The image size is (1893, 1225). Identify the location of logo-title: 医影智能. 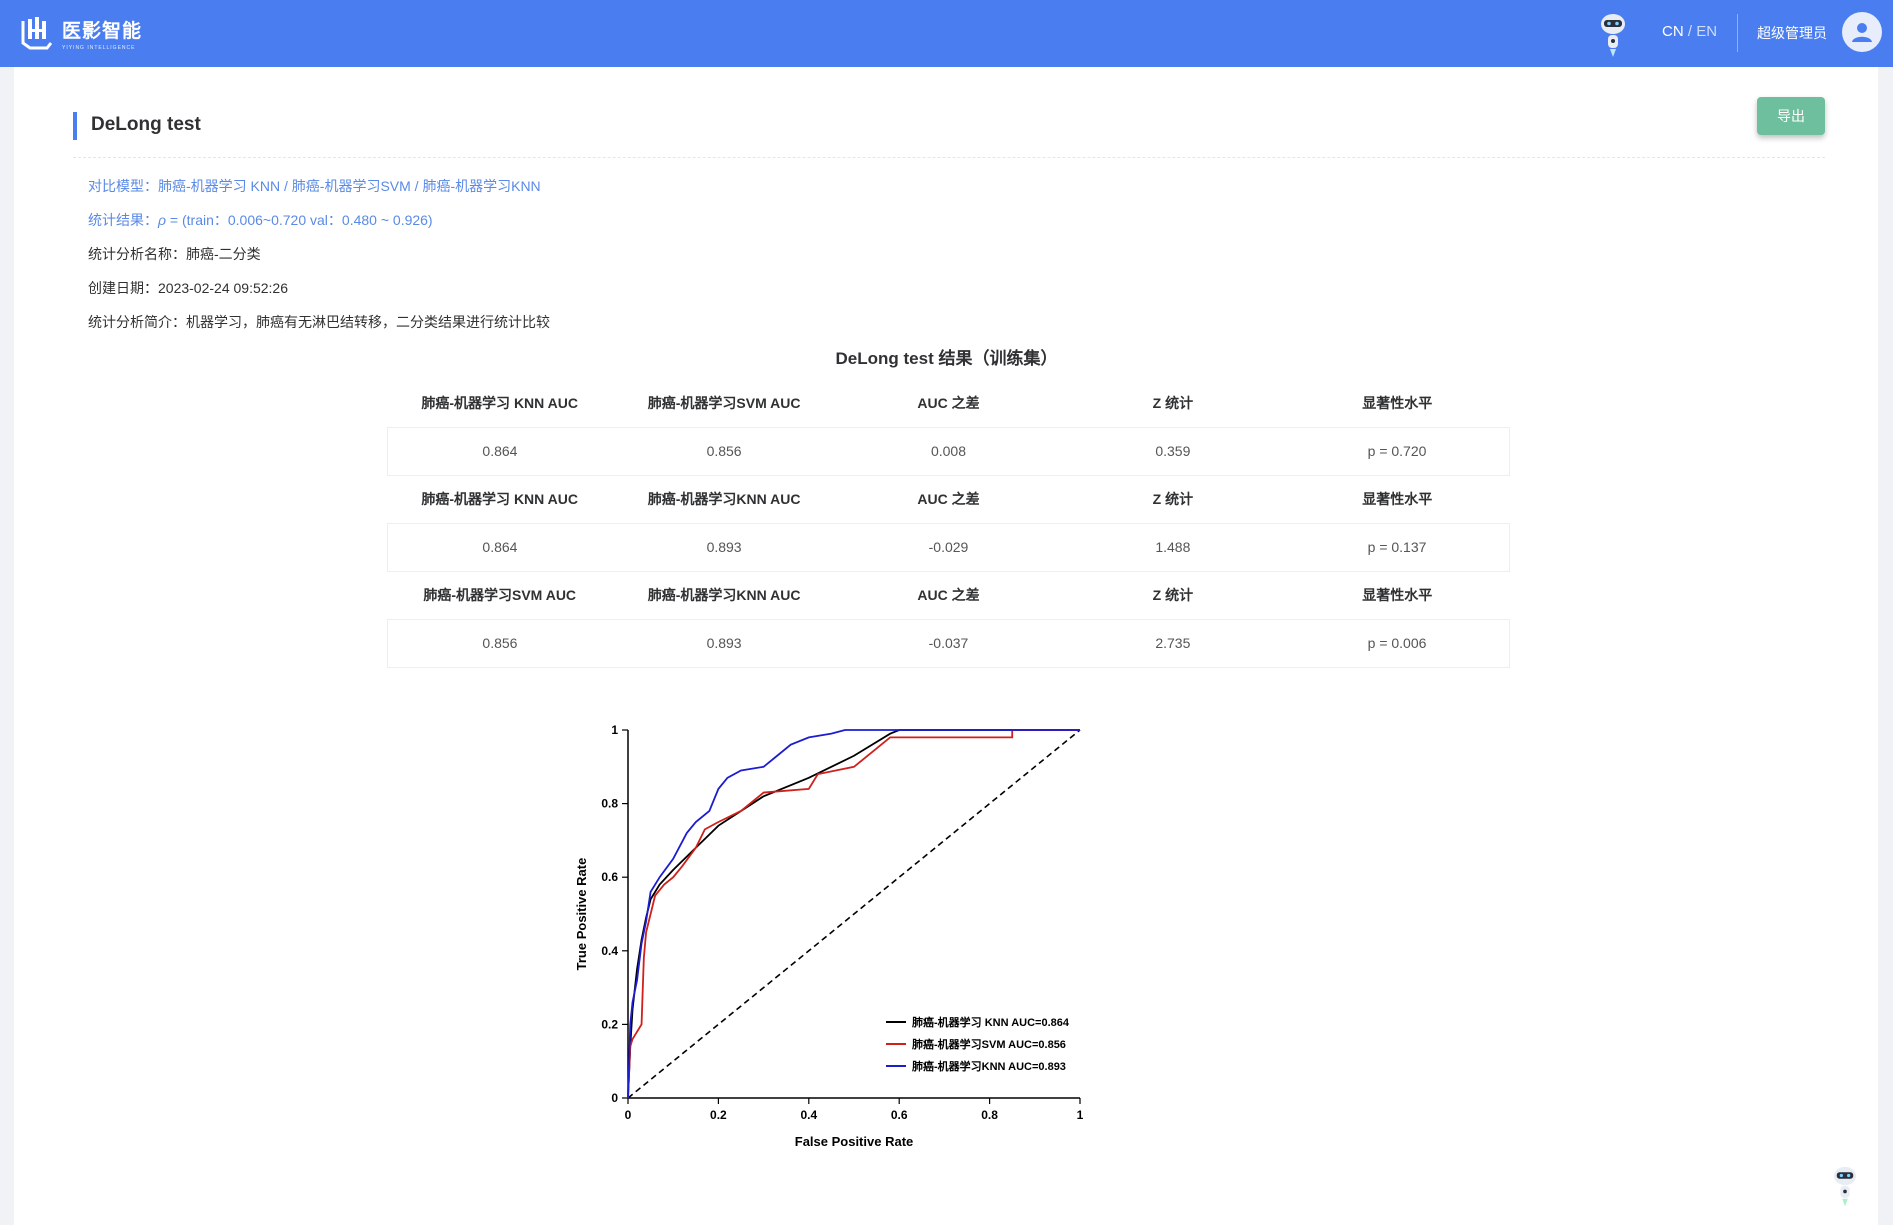
(102, 31).